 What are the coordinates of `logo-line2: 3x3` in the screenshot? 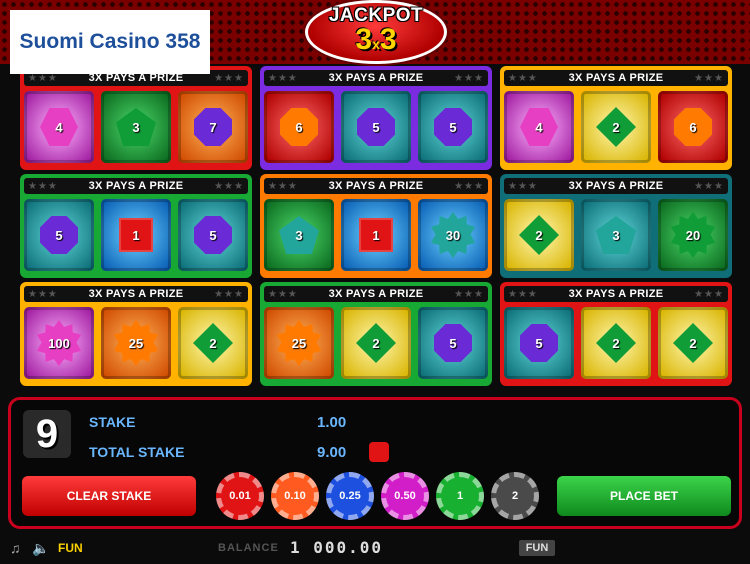 It's located at (376, 40).